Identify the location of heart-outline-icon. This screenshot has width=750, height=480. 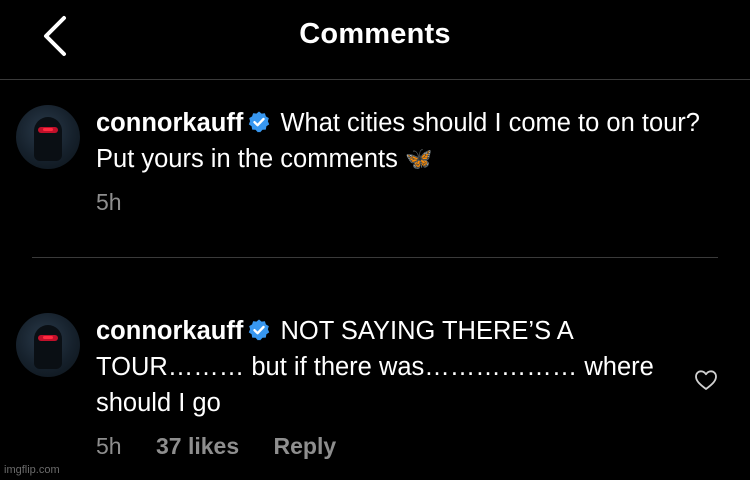
(706, 380).